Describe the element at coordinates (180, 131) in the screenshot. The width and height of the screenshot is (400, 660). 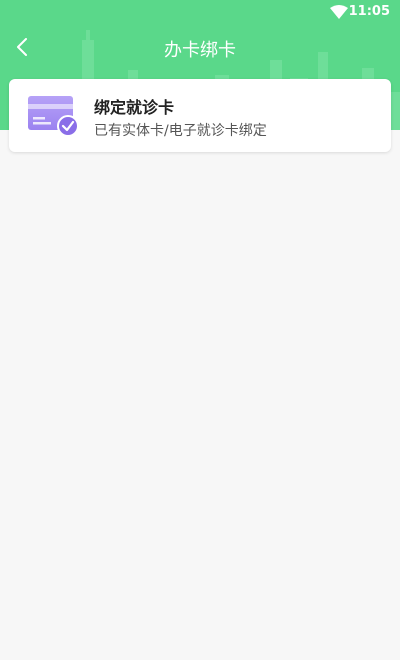
I see `card-subtitle: 已有实体卡/电子就诊卡绑定` at that location.